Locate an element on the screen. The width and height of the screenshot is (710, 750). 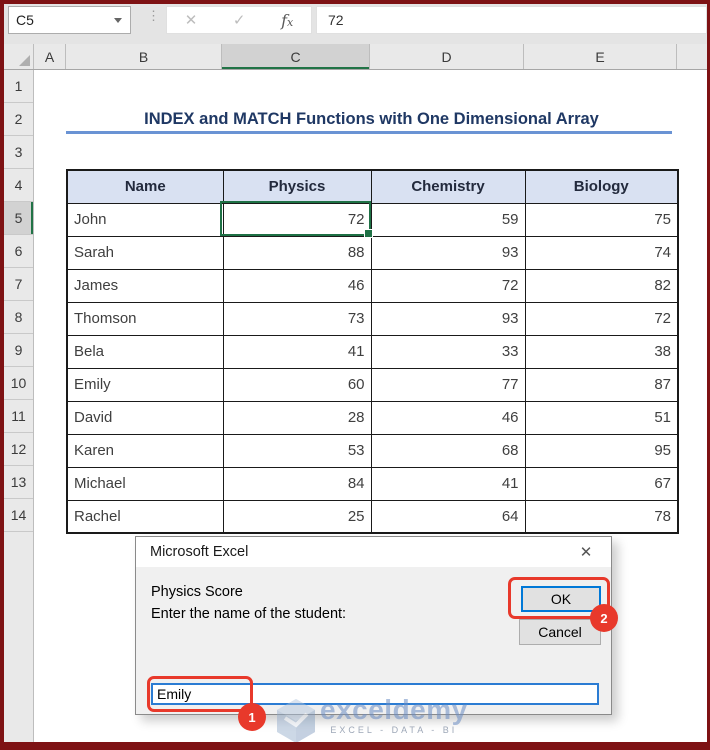
cell-name: Sarah is located at coordinates (145, 252).